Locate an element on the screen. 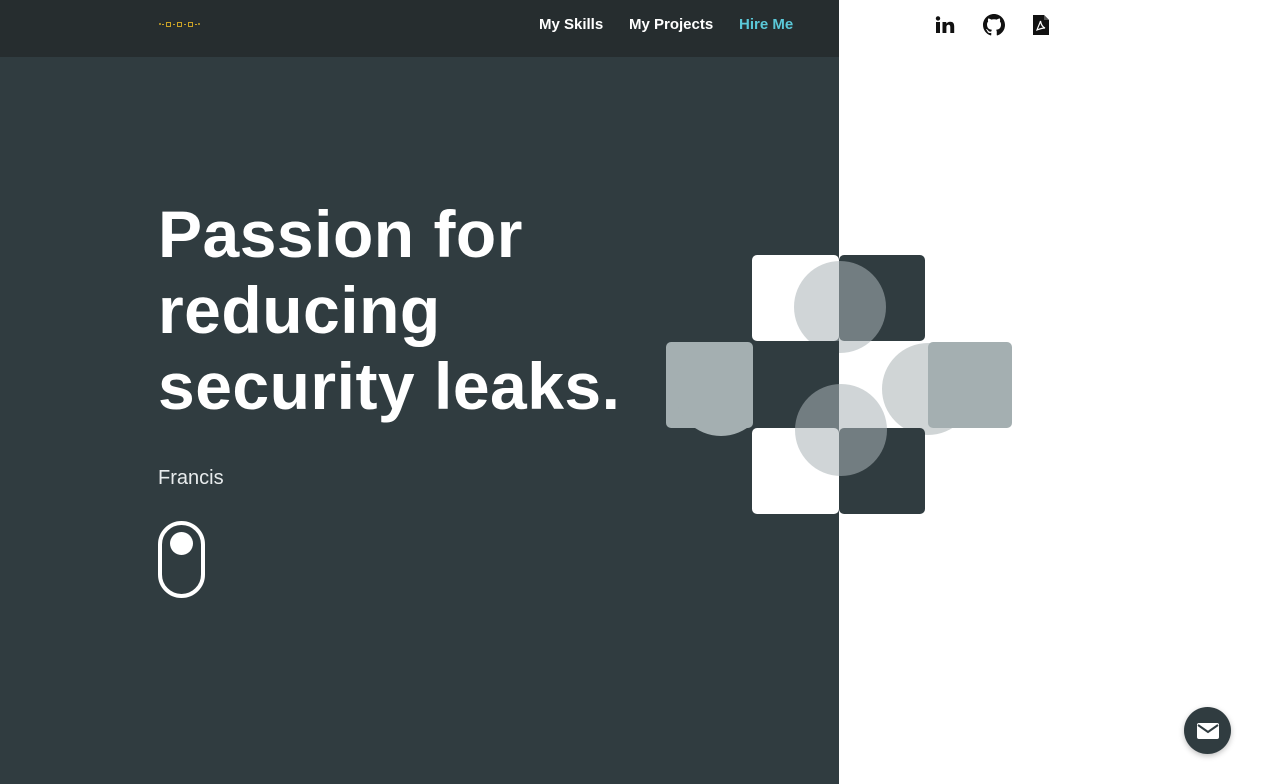 The image size is (1272, 784). headline-line-3: security leaks. is located at coordinates (389, 386).